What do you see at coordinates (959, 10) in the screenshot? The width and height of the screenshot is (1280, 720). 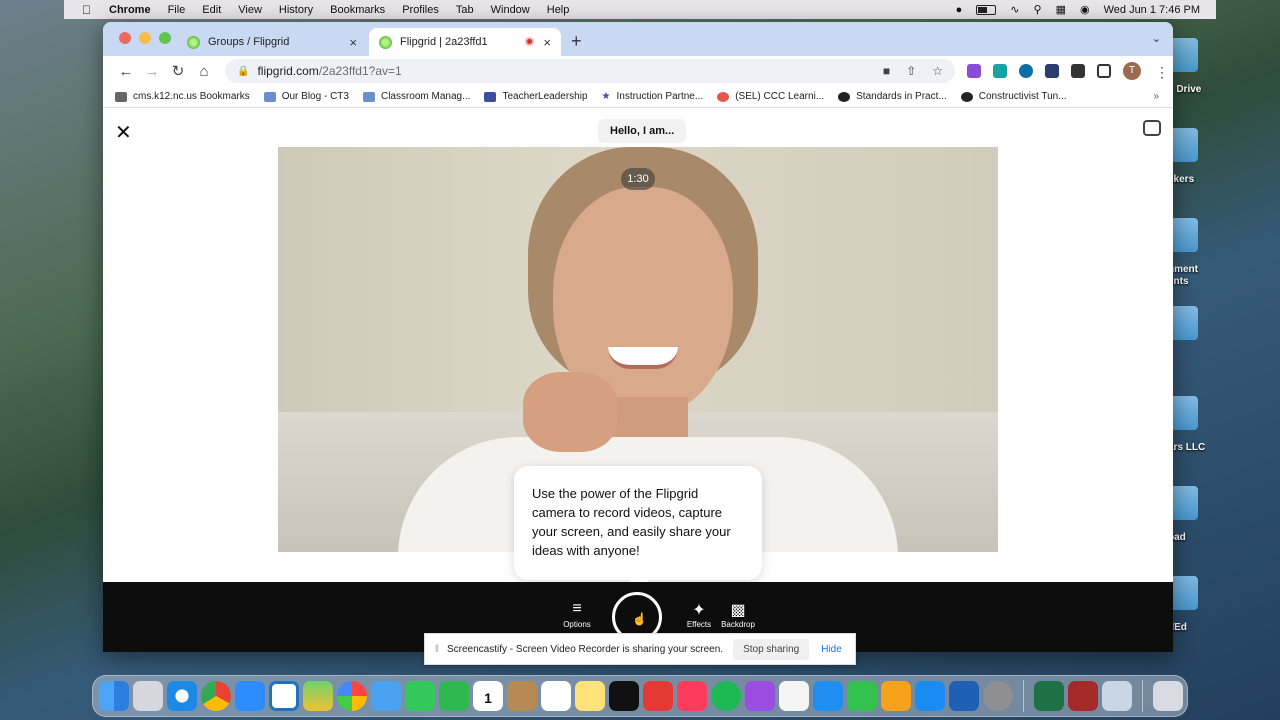 I see `microphone-icon: ●` at bounding box center [959, 10].